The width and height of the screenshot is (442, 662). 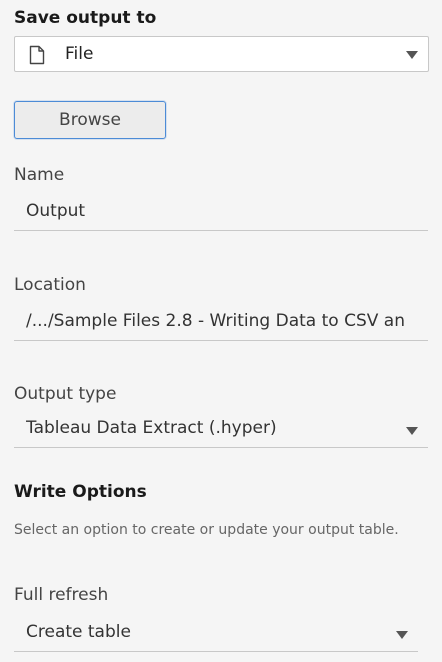 I want to click on refresh-mode-value: Create table, so click(x=78, y=632).